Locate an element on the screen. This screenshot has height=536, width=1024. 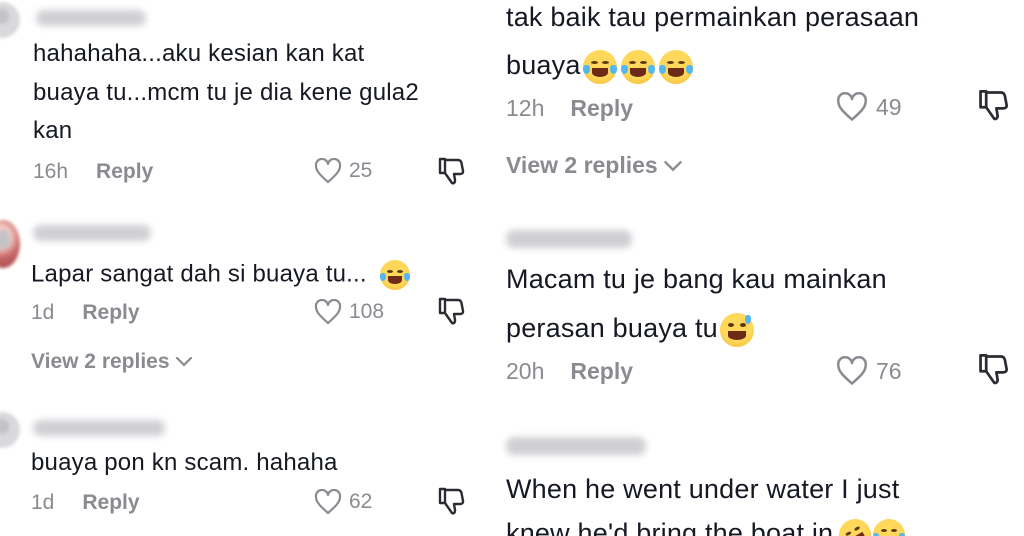
like-button: 108 is located at coordinates (349, 312).